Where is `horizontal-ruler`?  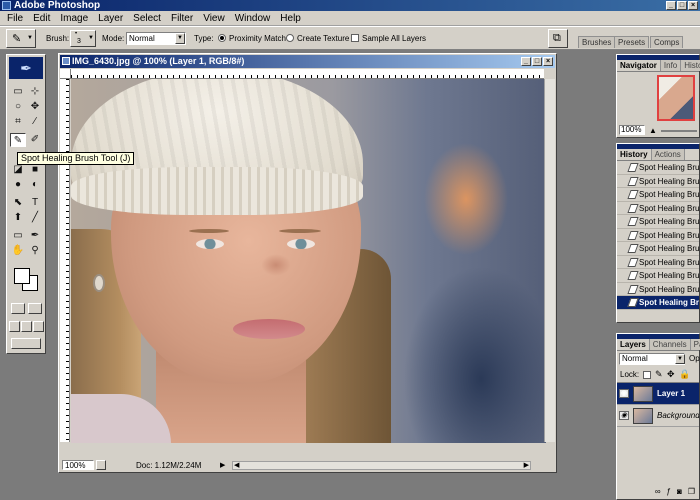 horizontal-ruler is located at coordinates (307, 74).